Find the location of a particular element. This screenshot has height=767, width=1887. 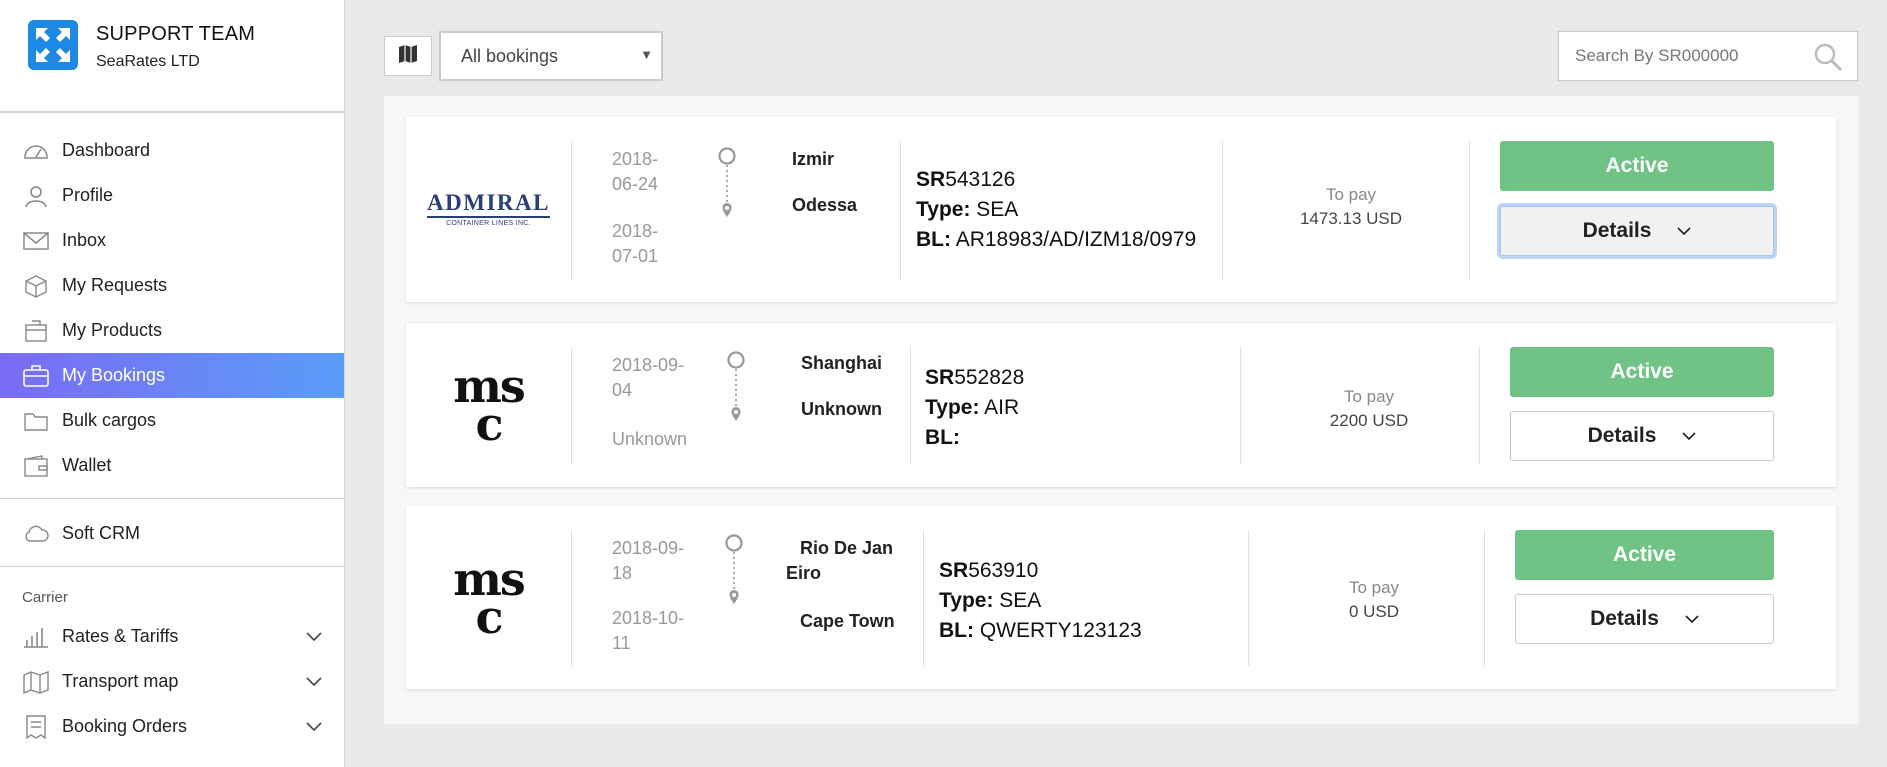

nav-divider is located at coordinates (172, 498).